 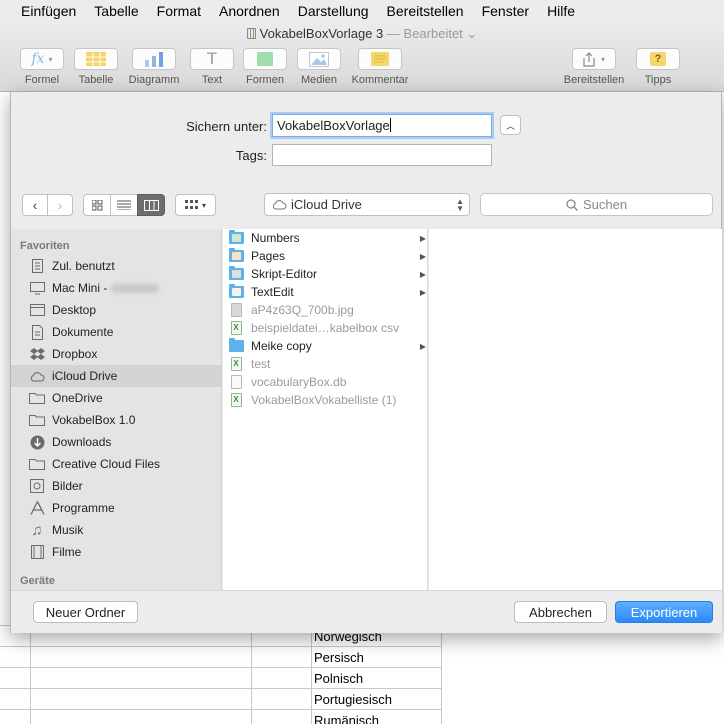 I want to click on sidebar-item-music: ♫ Musik, so click(x=116, y=530).